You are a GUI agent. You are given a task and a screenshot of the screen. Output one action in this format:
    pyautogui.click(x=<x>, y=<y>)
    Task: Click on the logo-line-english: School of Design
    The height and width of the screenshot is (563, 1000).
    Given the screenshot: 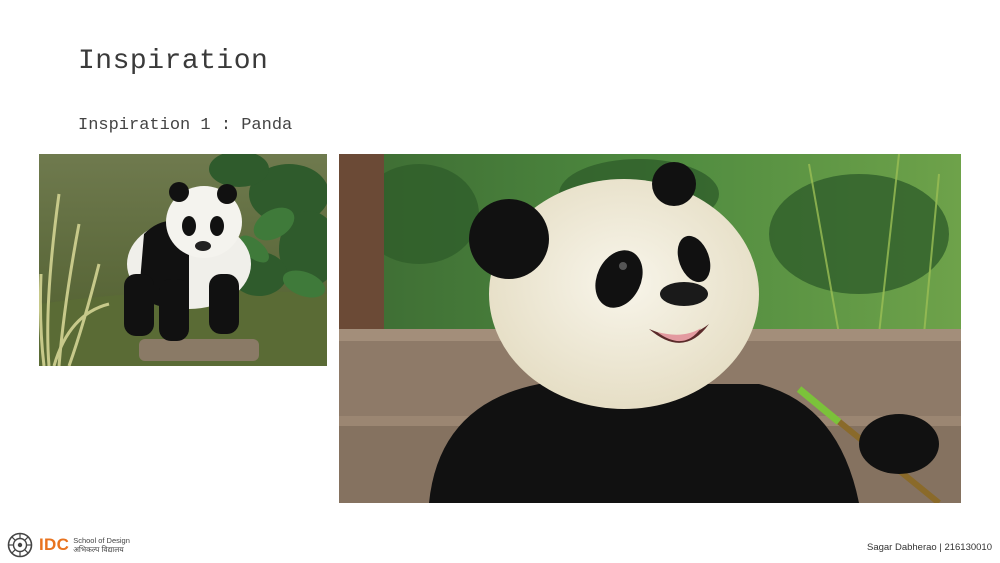 What is the action you would take?
    pyautogui.click(x=101, y=540)
    